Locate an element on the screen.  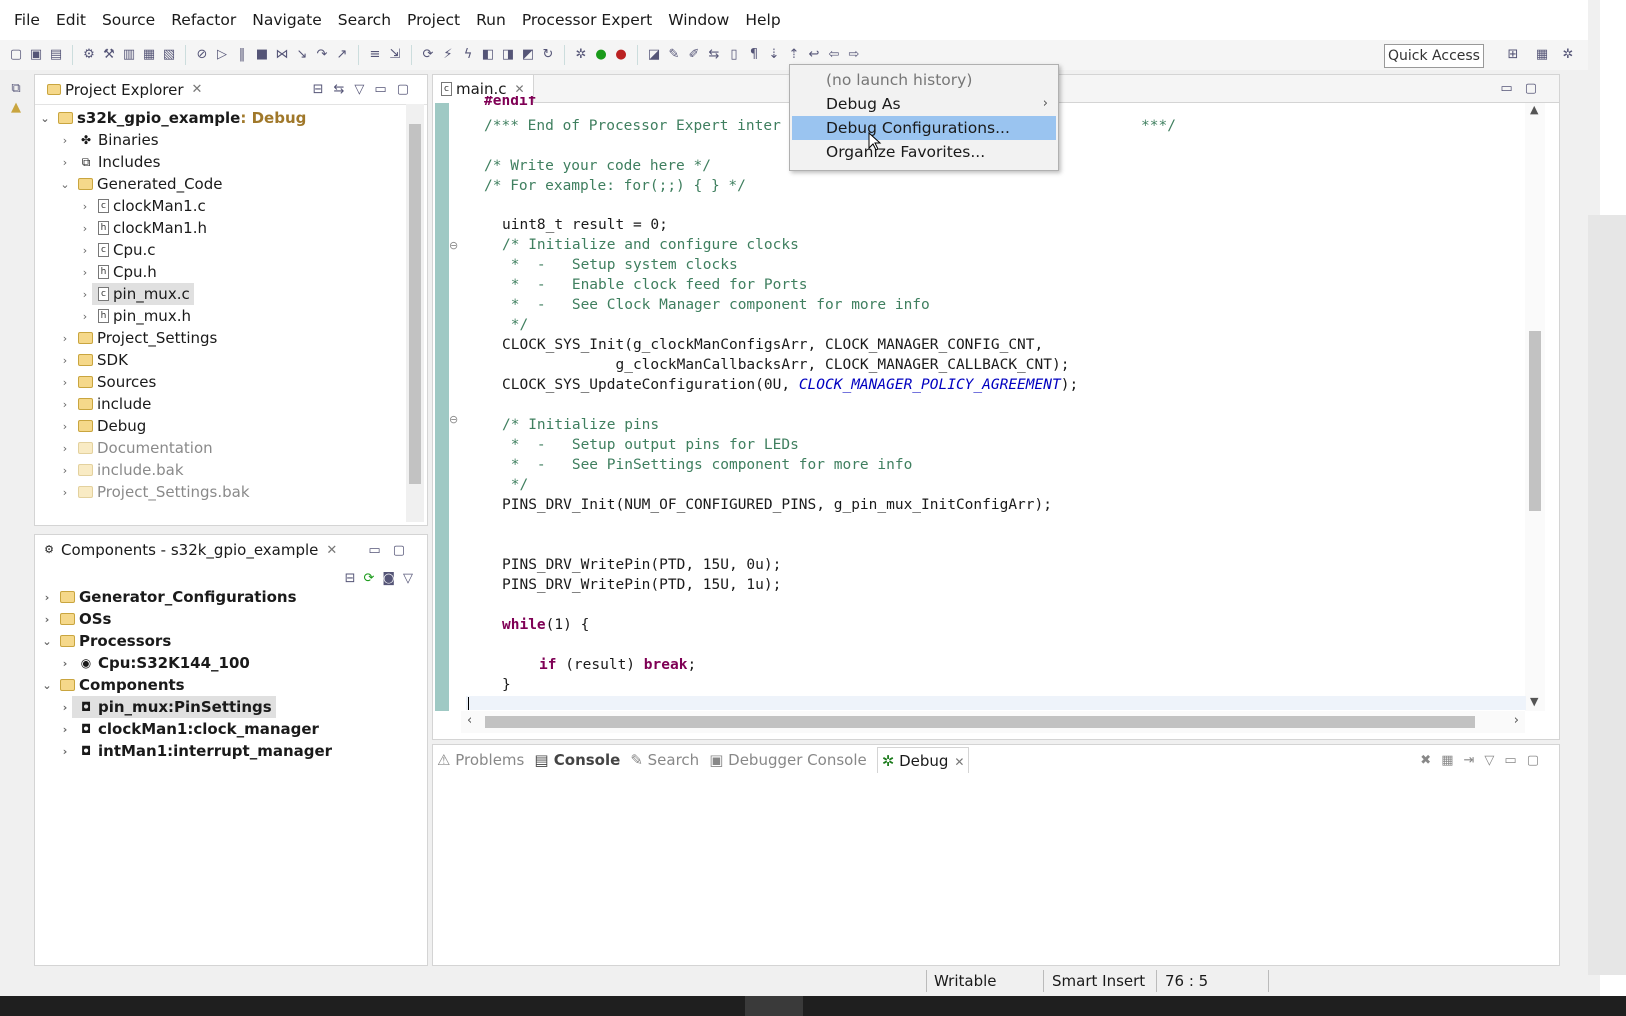
build-config-icon: ▥ is located at coordinates (129, 55).